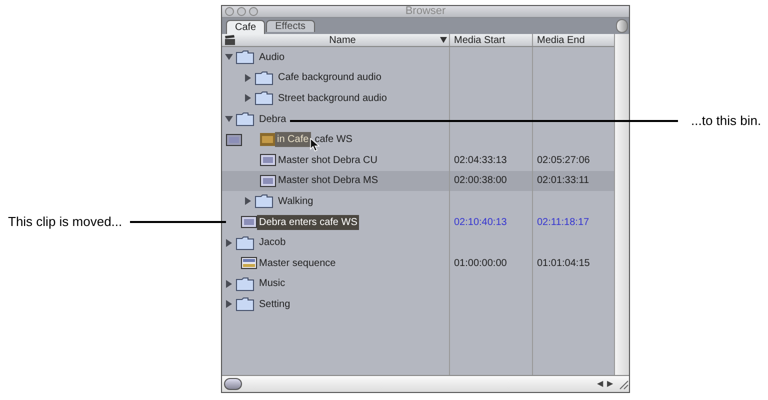  What do you see at coordinates (272, 119) in the screenshot?
I see `item-name: Debra` at bounding box center [272, 119].